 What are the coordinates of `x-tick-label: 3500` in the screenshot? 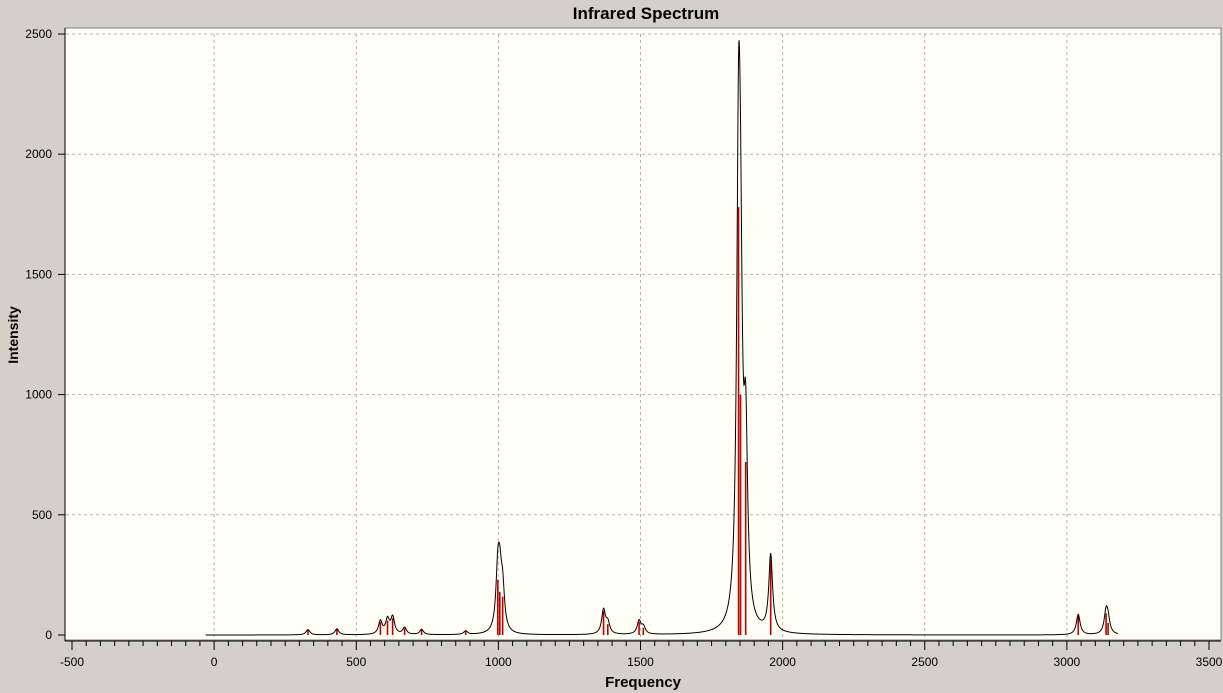 It's located at (1209, 662).